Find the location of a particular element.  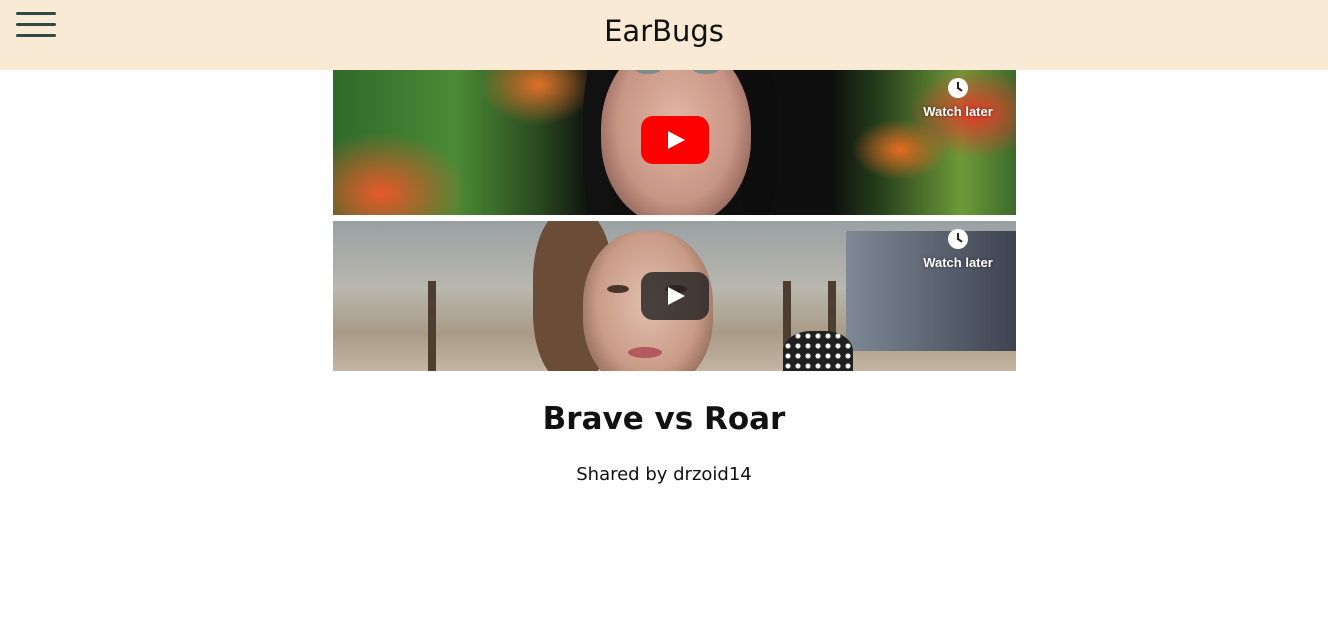

video-embed-1: Watch later is located at coordinates (674, 142).